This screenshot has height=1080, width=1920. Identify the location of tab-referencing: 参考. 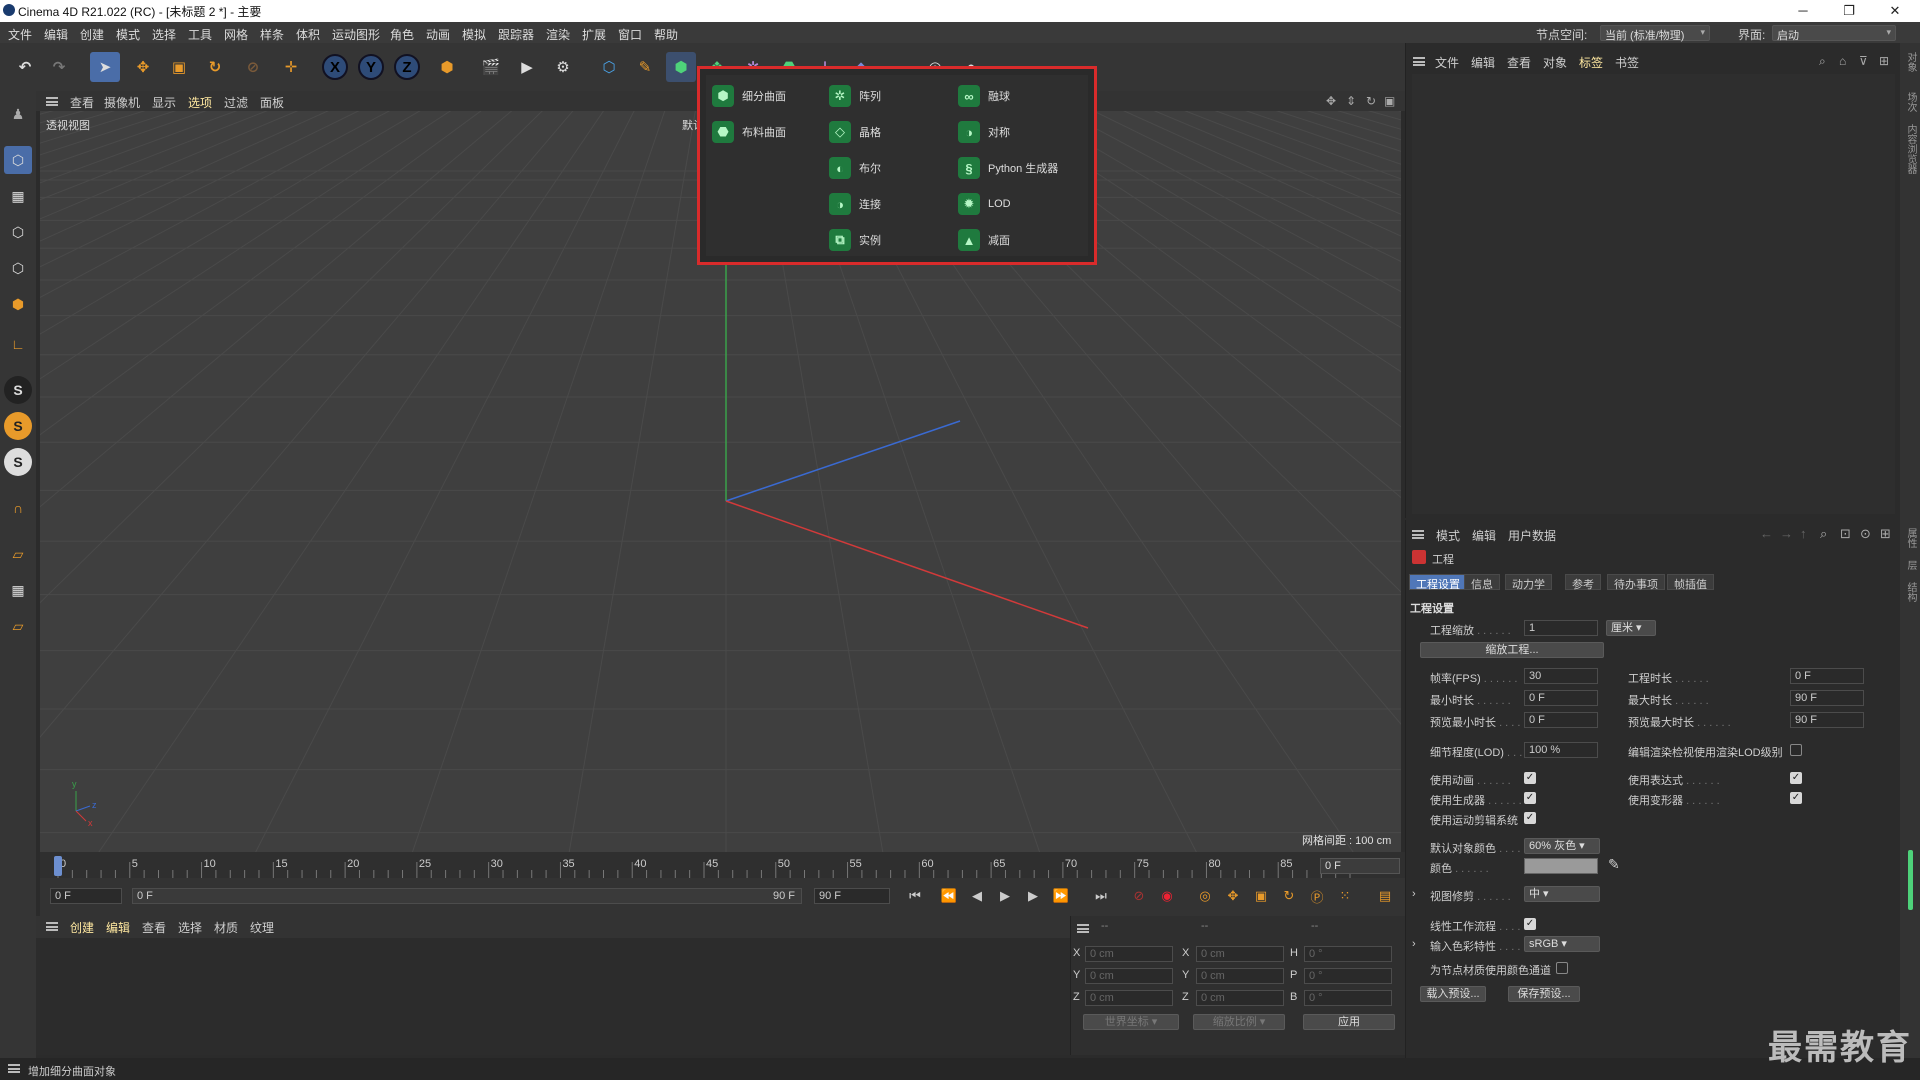
(1583, 582).